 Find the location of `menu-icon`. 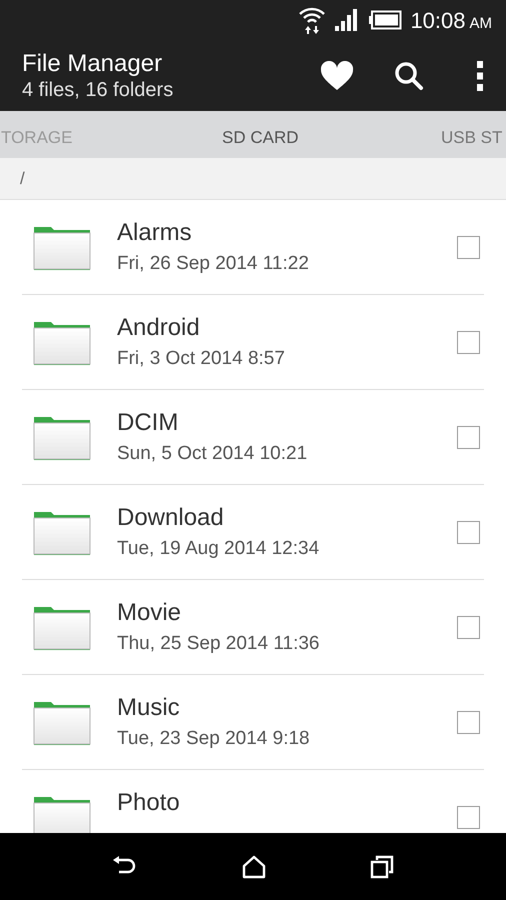

menu-icon is located at coordinates (480, 75).